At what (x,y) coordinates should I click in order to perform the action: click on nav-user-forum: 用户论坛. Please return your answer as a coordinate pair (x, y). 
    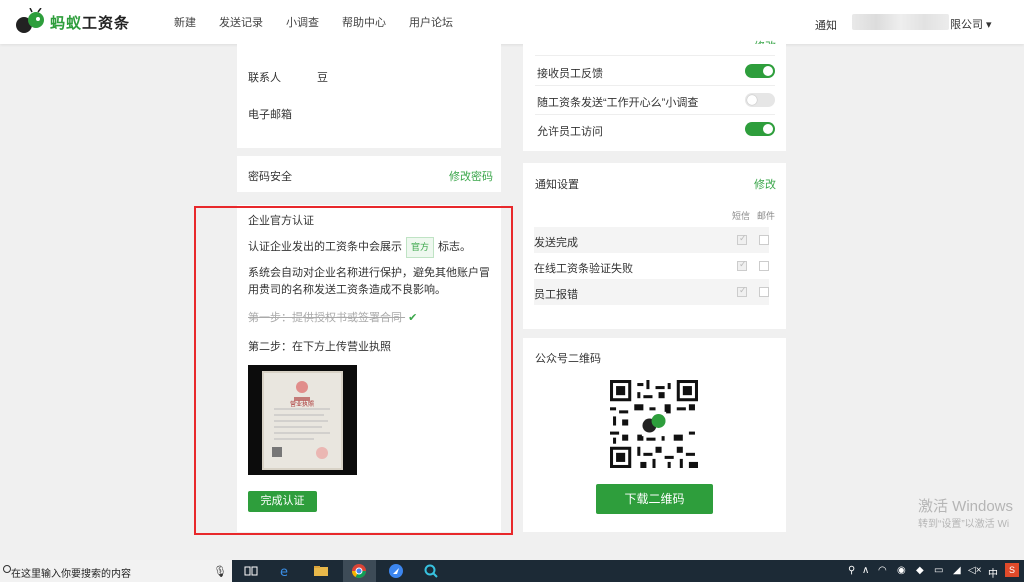
    Looking at the image, I should click on (431, 22).